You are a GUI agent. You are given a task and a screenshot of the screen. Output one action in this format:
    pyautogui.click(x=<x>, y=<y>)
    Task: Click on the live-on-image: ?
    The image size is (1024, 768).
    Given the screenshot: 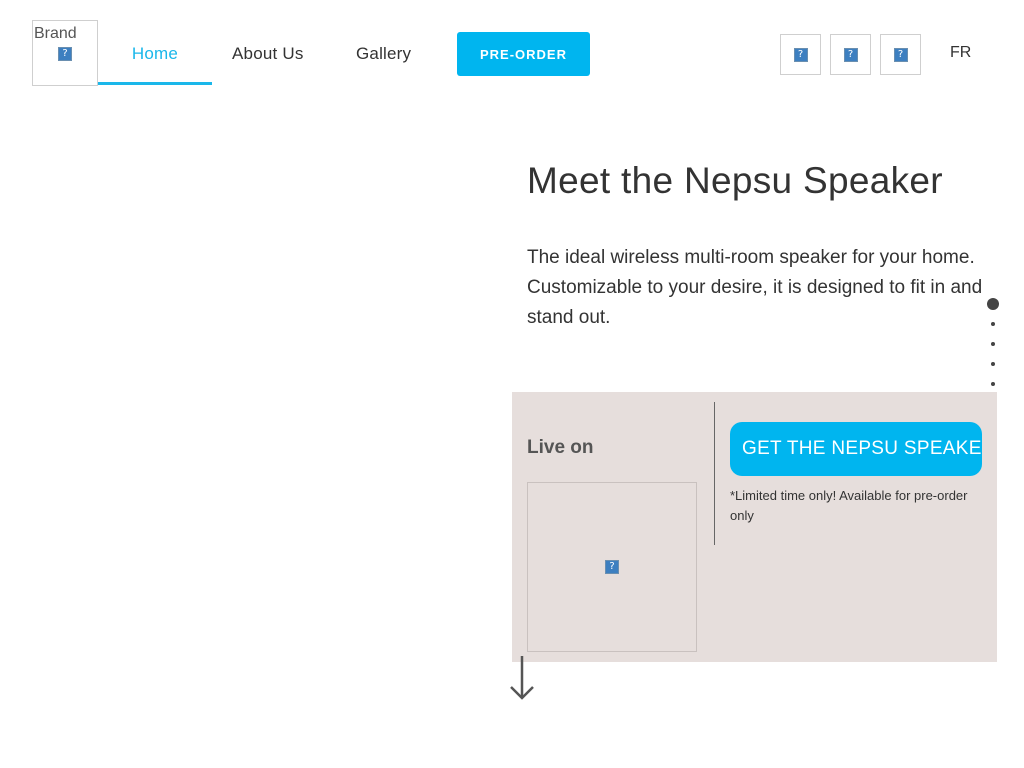 What is the action you would take?
    pyautogui.click(x=612, y=567)
    